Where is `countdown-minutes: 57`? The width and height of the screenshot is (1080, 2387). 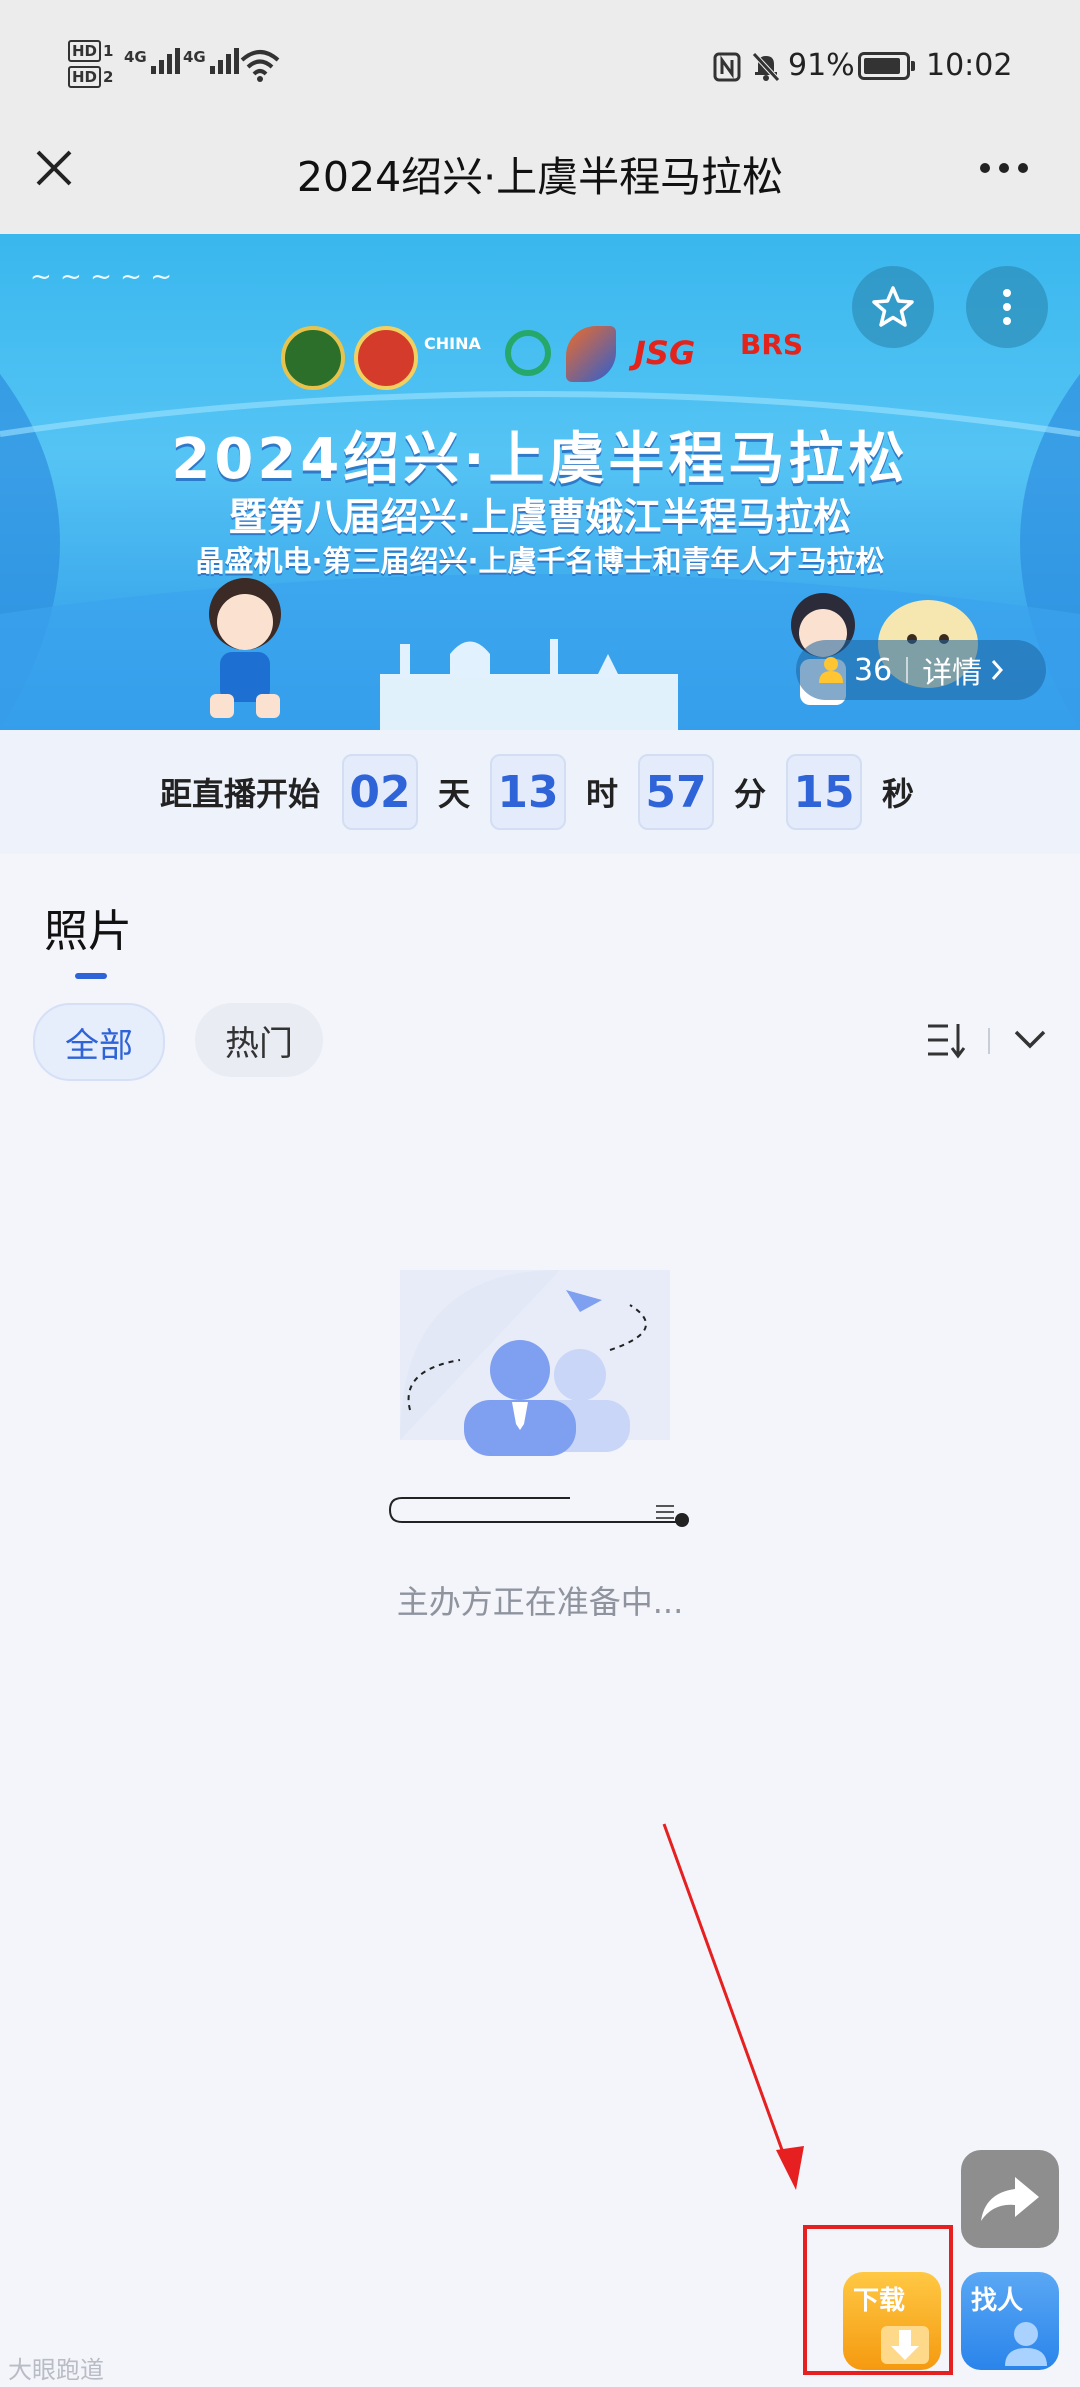
countdown-minutes: 57 is located at coordinates (676, 792).